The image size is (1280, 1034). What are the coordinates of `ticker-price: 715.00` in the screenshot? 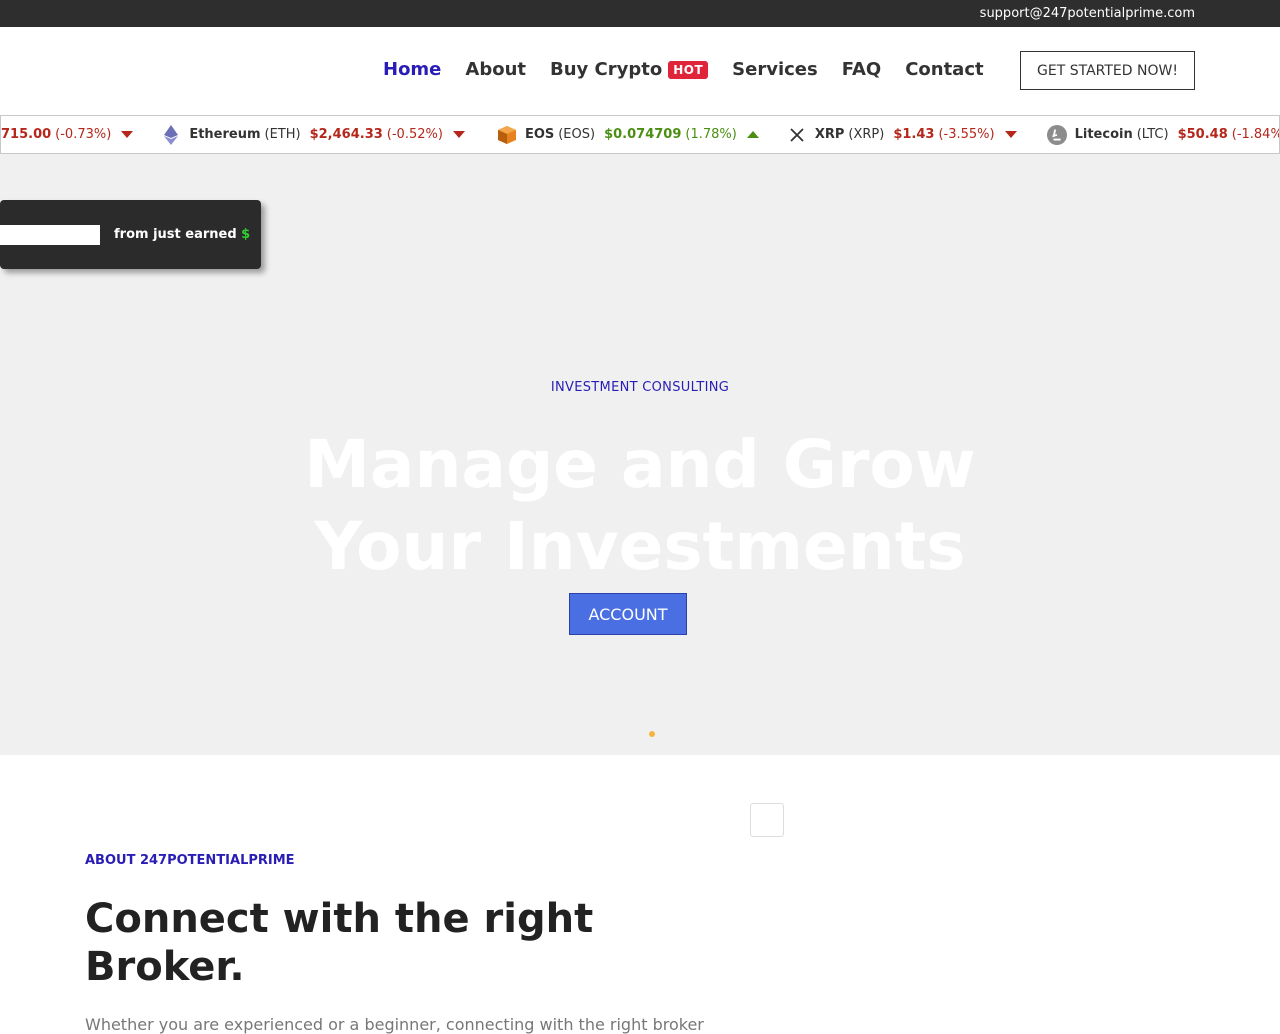 It's located at (26, 134).